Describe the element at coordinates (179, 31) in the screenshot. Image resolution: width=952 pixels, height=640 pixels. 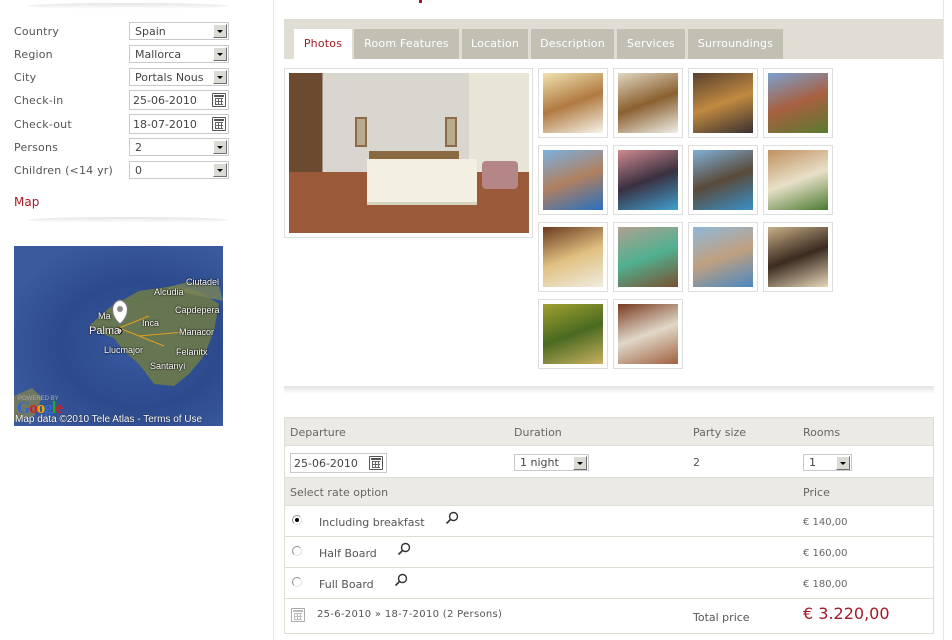
I see `country-select: Spain` at that location.